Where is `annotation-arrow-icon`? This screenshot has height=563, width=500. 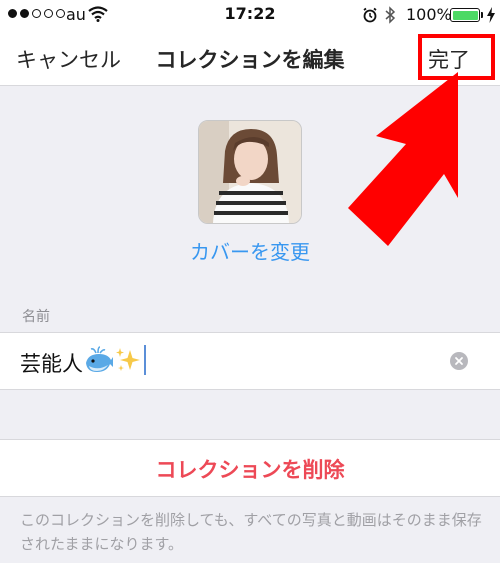
annotation-arrow-icon is located at coordinates (415, 162).